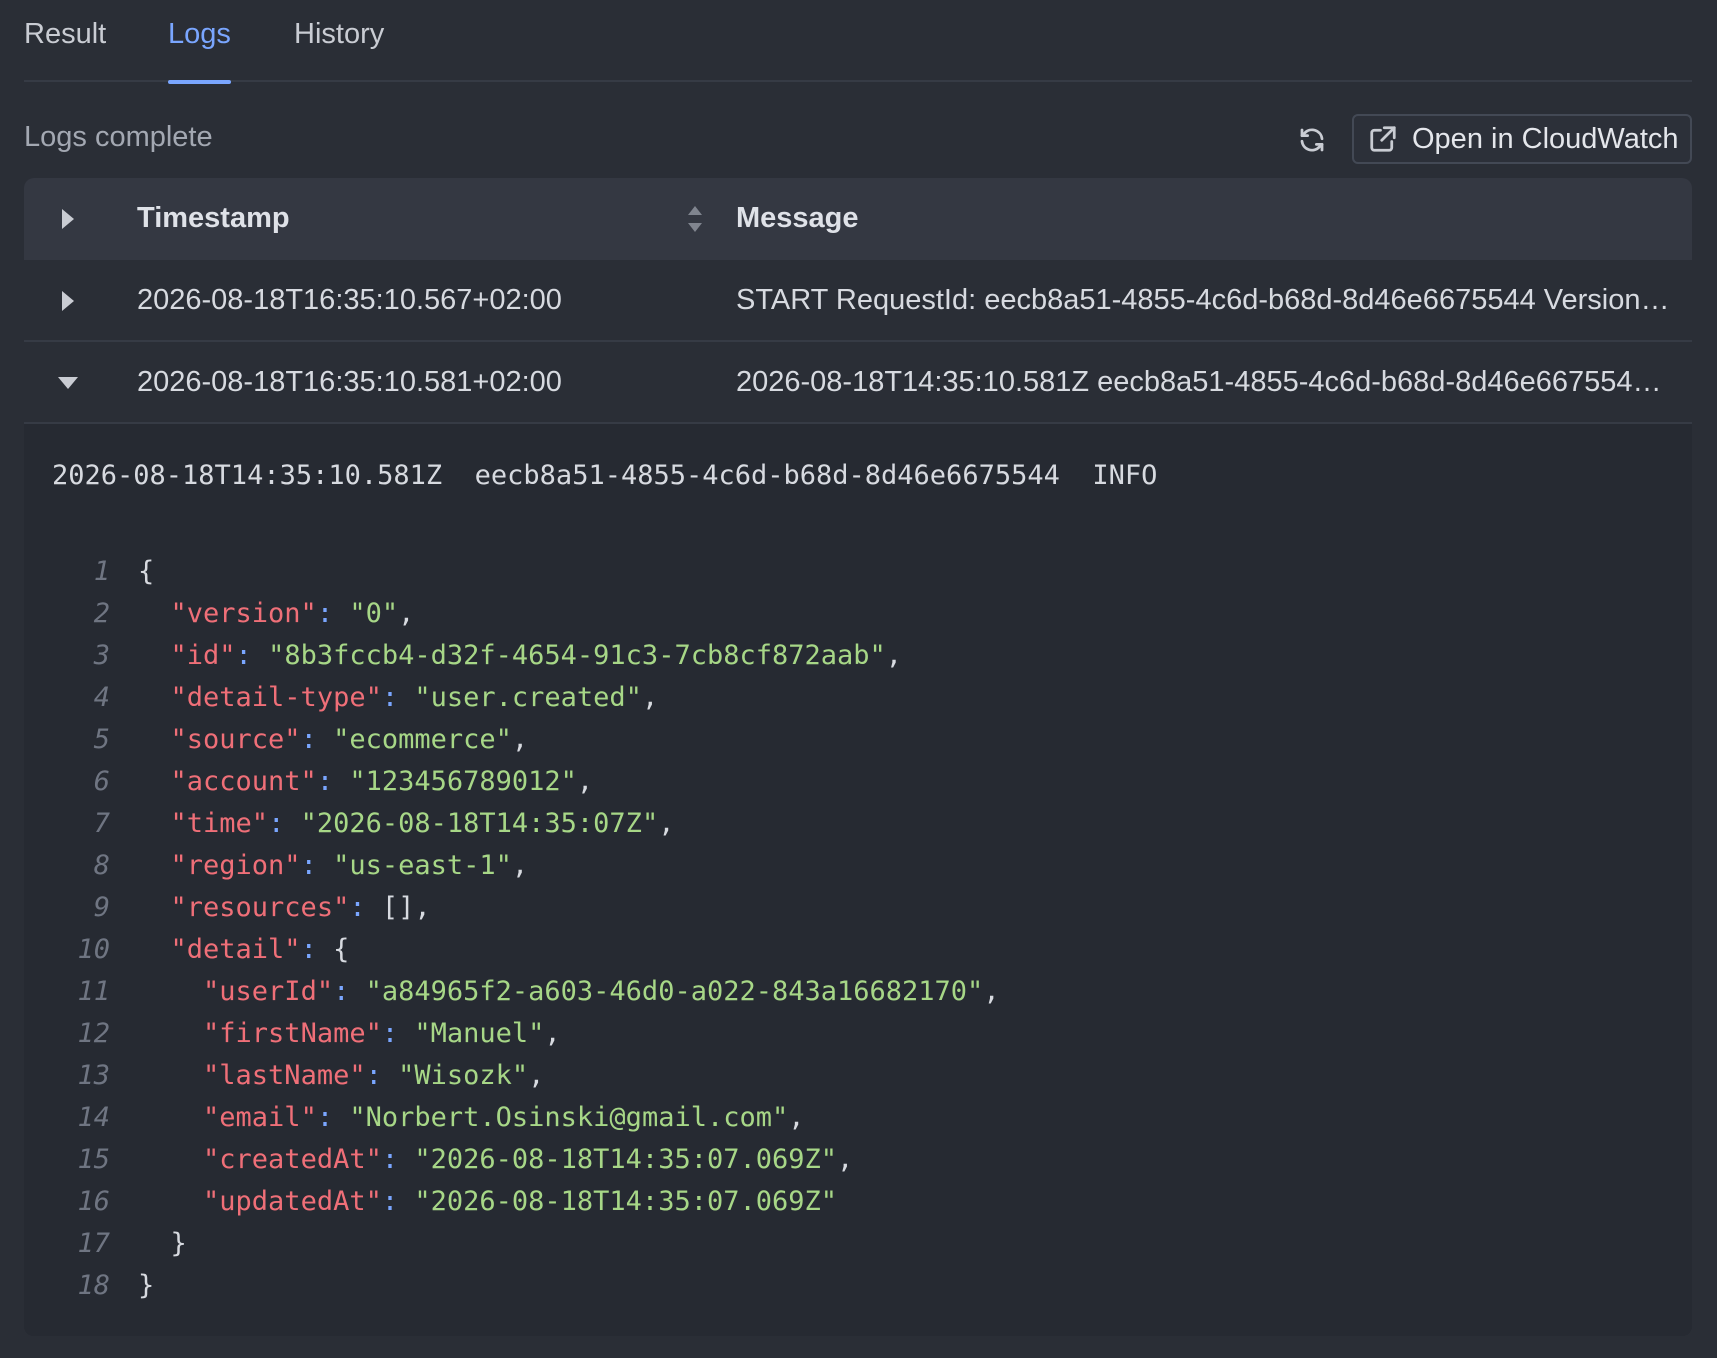 This screenshot has width=1717, height=1358. What do you see at coordinates (101, 865) in the screenshot?
I see `line-number: 8` at bounding box center [101, 865].